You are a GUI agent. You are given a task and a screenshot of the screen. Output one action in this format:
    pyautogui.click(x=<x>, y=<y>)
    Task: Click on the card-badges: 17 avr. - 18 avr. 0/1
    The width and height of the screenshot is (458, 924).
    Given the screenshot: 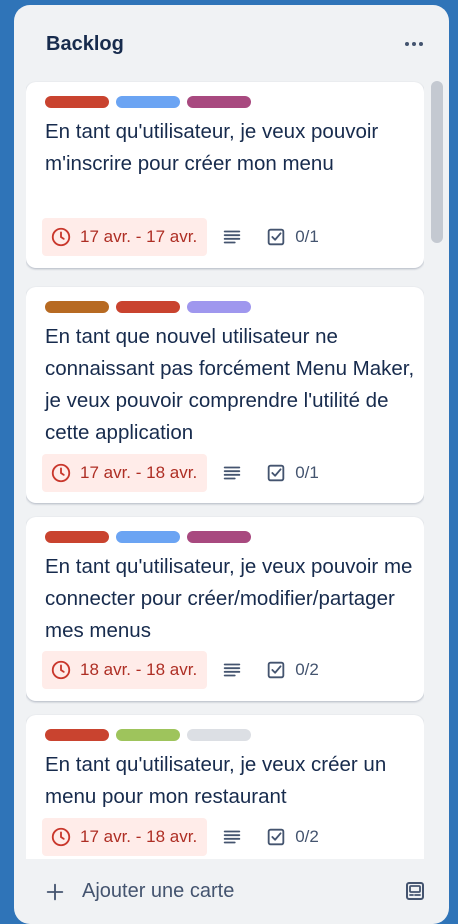 What is the action you would take?
    pyautogui.click(x=180, y=473)
    